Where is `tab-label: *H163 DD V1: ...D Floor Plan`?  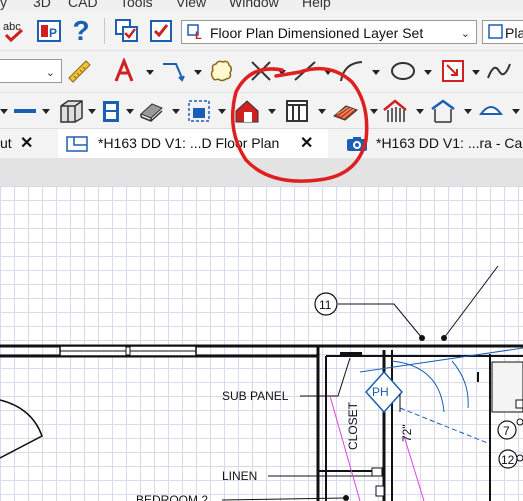
tab-label: *H163 DD V1: ...D Floor Plan is located at coordinates (189, 143).